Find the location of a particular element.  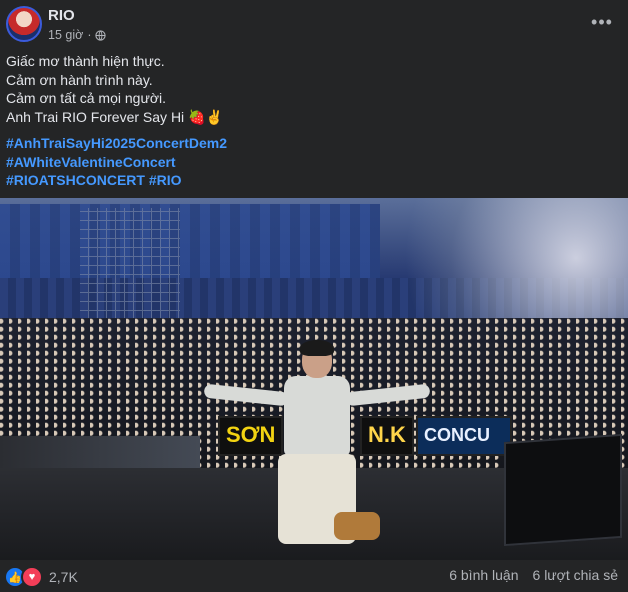

performer is located at coordinates (317, 447).